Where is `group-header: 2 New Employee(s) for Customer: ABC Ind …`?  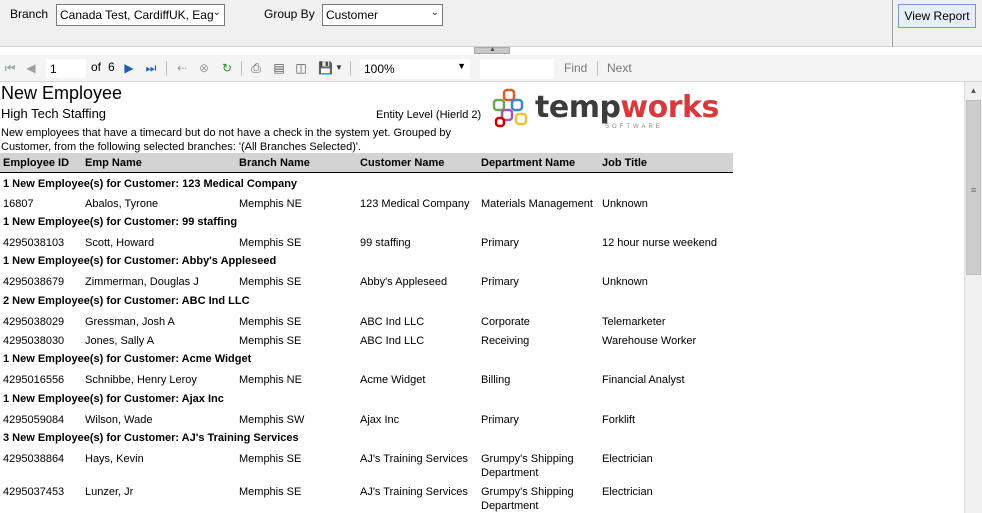 group-header: 2 New Employee(s) for Customer: ABC Ind … is located at coordinates (126, 301).